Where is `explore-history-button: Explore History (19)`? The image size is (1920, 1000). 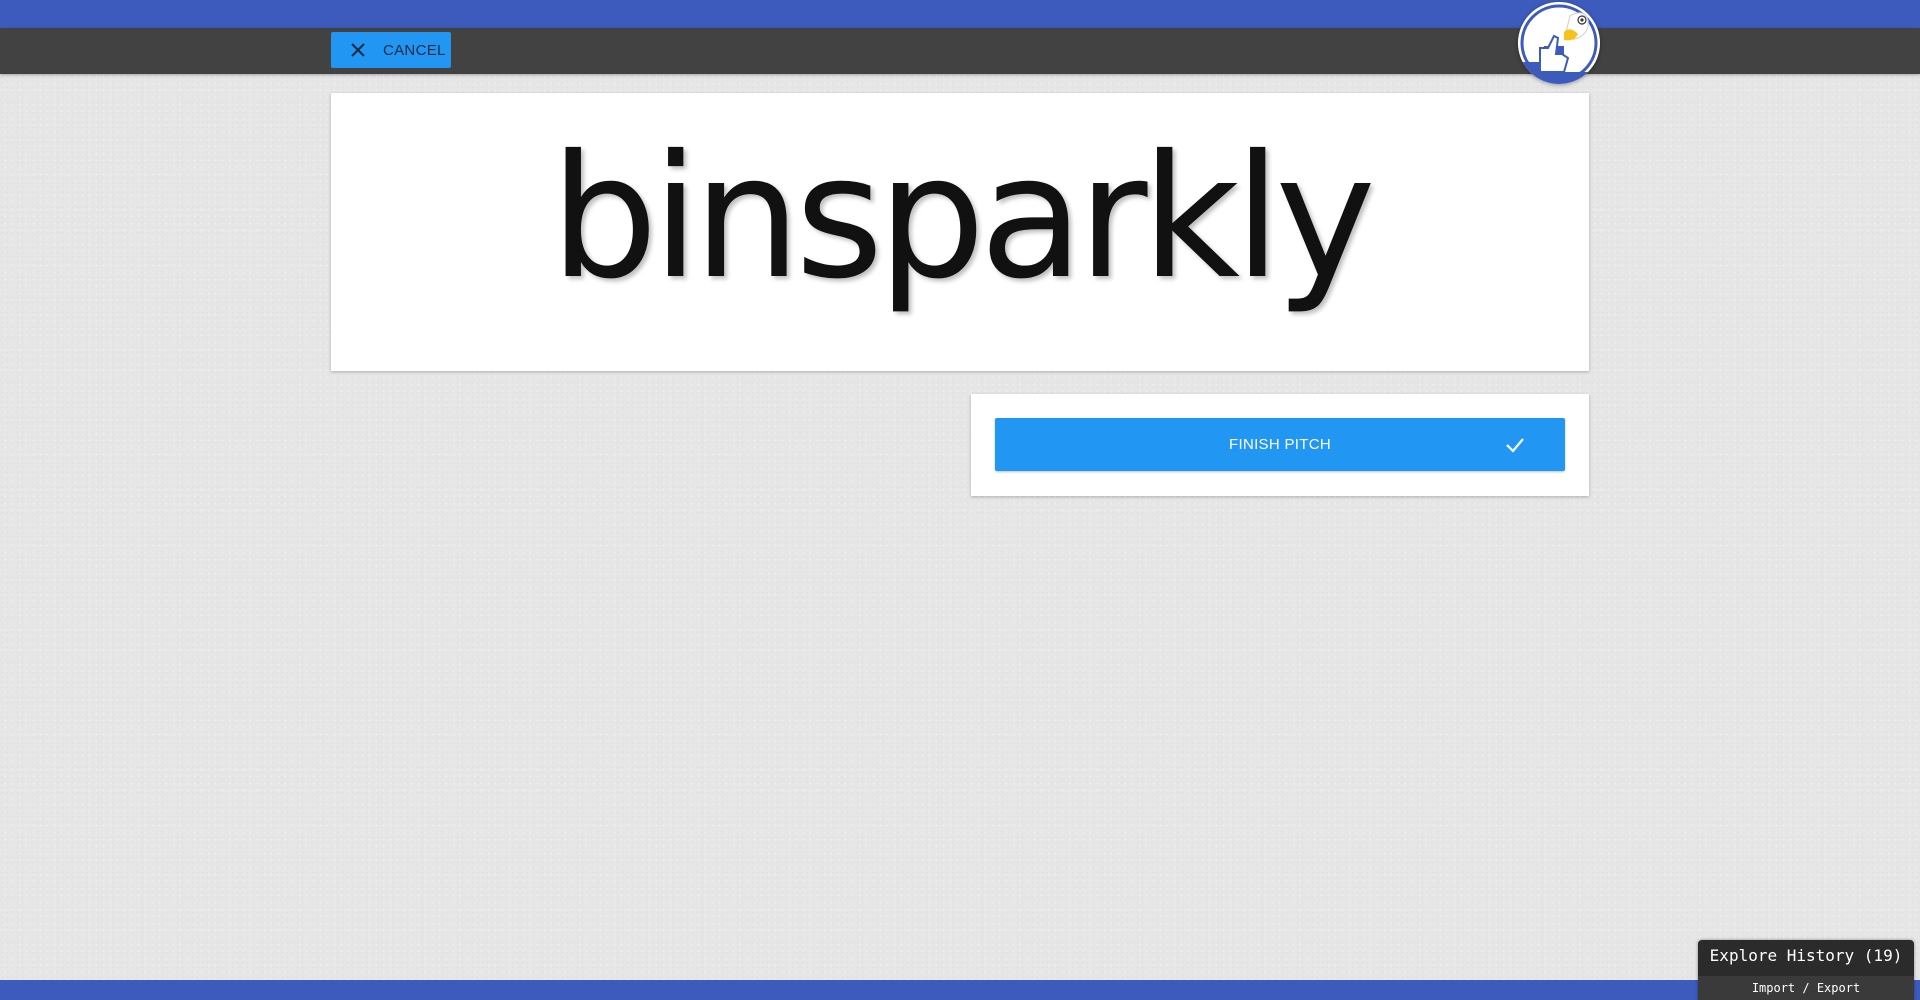
explore-history-button: Explore History (19) is located at coordinates (1806, 955).